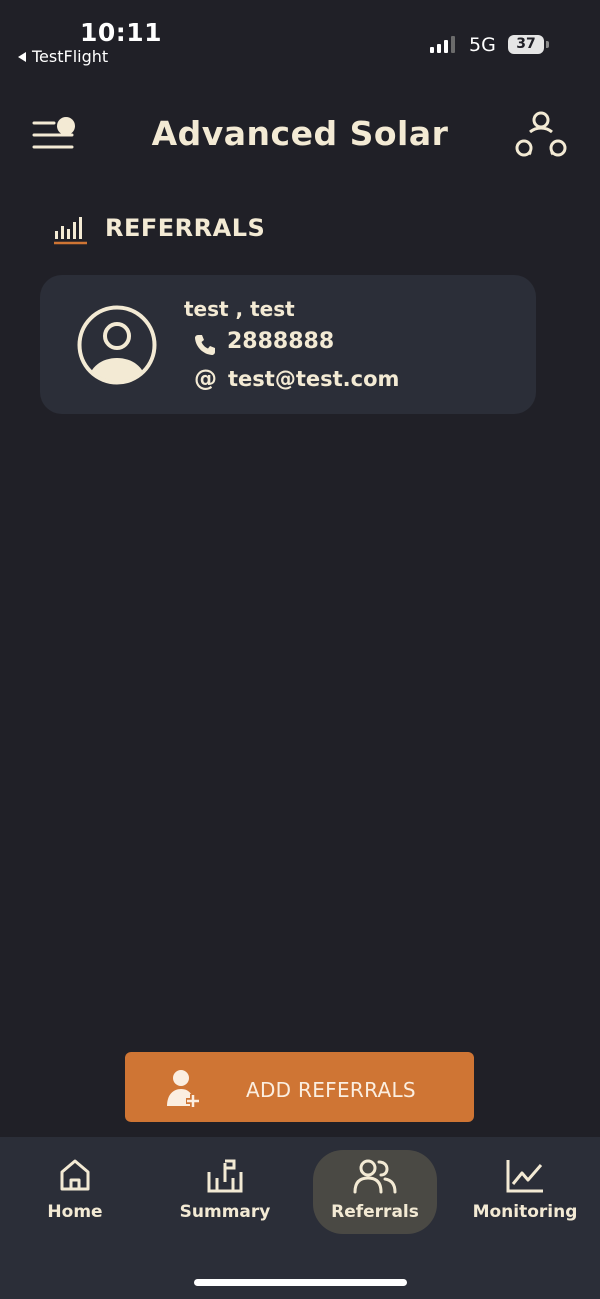 This screenshot has height=1299, width=600. What do you see at coordinates (547, 44) in the screenshot?
I see `battery-cap` at bounding box center [547, 44].